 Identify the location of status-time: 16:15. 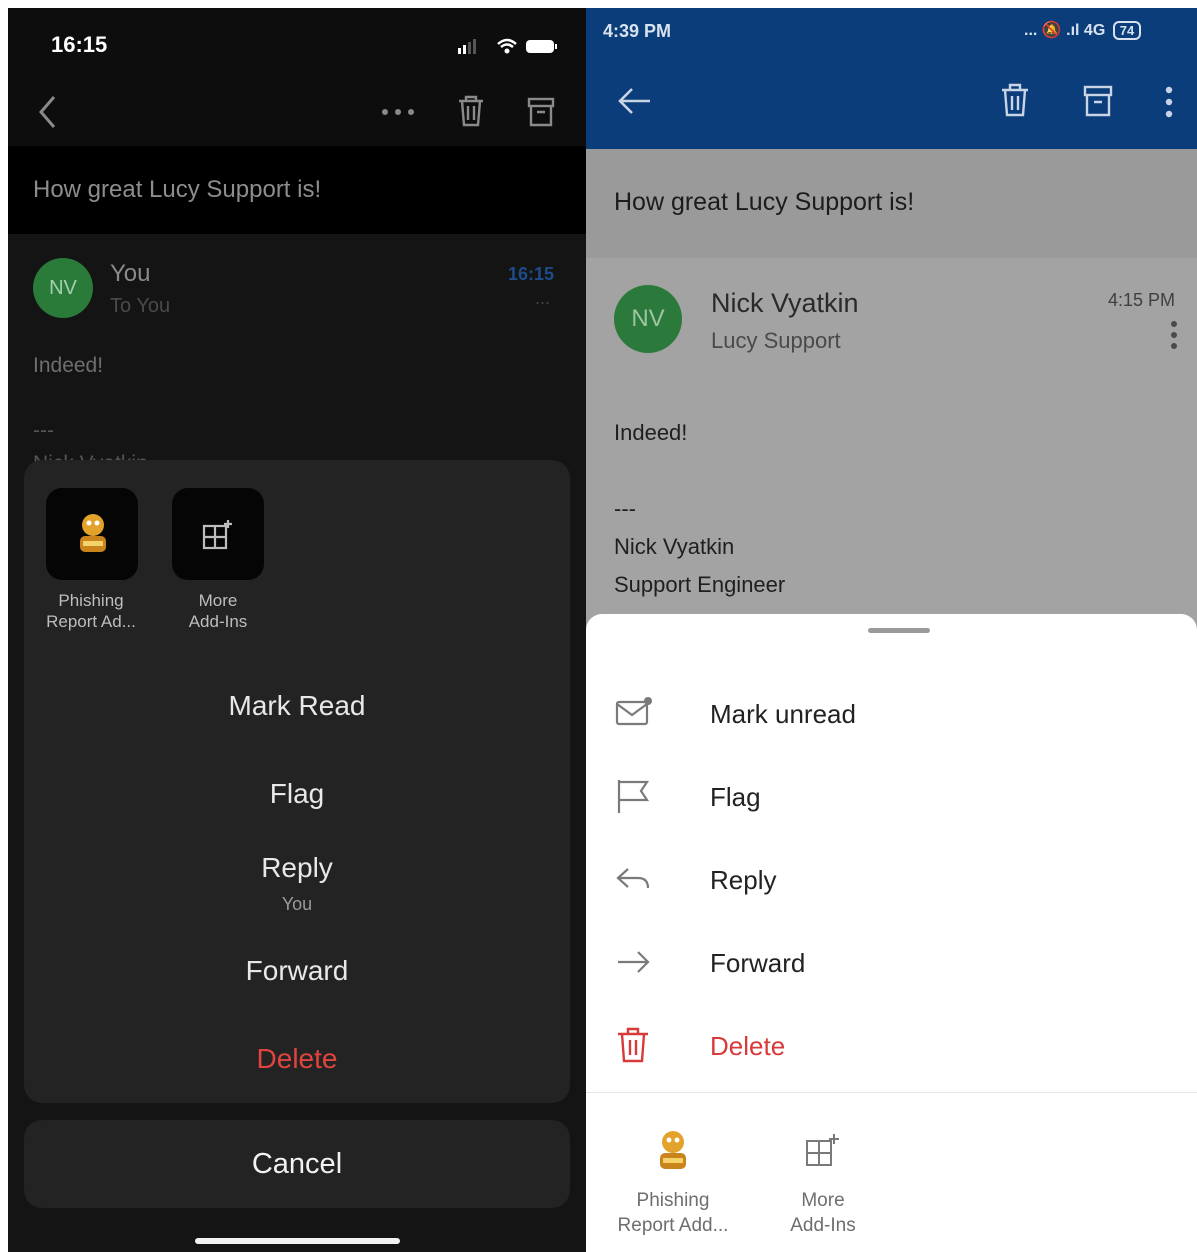
(79, 44).